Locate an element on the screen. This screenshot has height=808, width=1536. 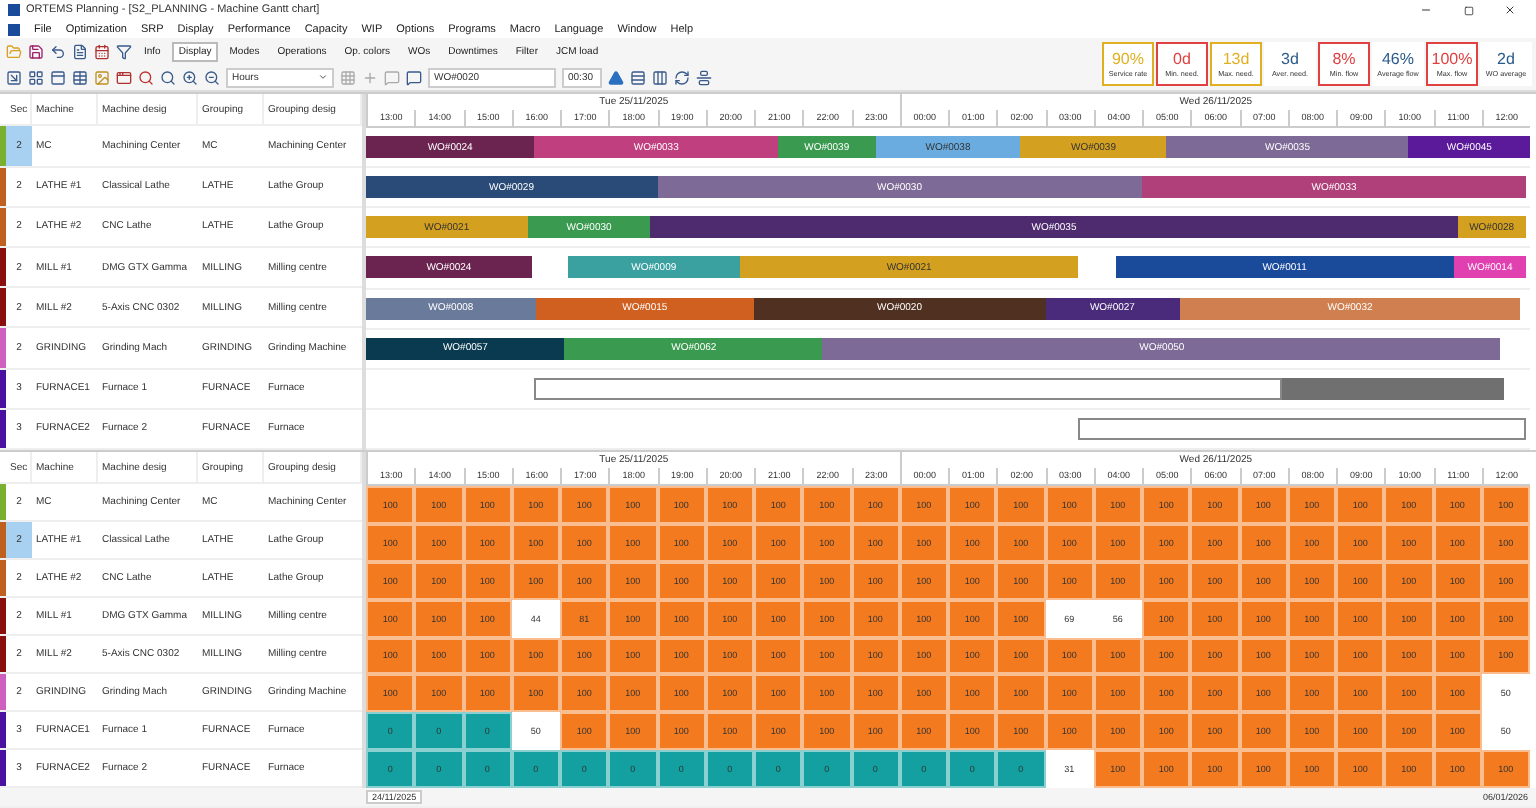
triangle-icon is located at coordinates (616, 77).